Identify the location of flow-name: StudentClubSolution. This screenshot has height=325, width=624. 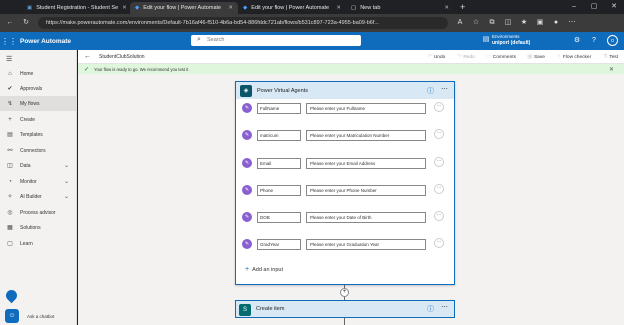
(122, 56).